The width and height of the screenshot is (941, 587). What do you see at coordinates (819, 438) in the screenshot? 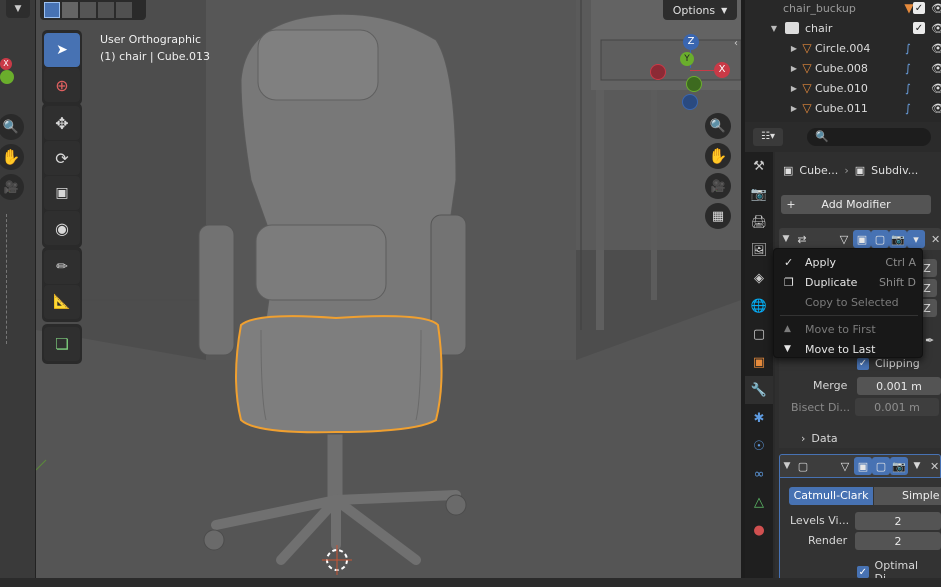
I see `data-panel-header: › Data` at bounding box center [819, 438].